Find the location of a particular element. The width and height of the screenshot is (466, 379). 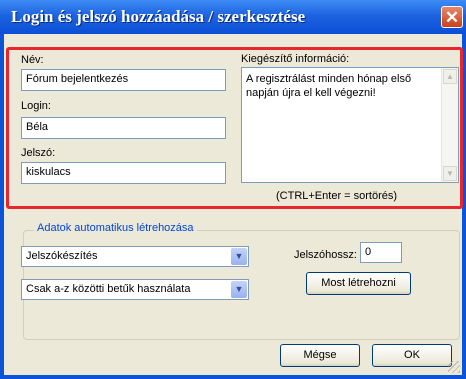

extra-info-label: Kiegészítő információ: is located at coordinates (295, 59).